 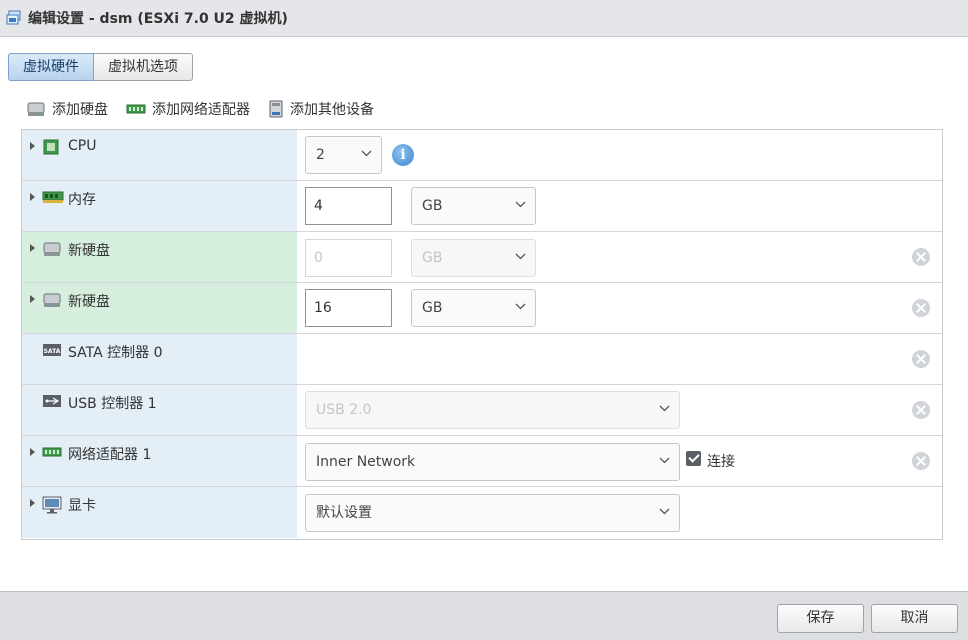 I want to click on connect-checkbox-label: 连接, so click(x=721, y=462).